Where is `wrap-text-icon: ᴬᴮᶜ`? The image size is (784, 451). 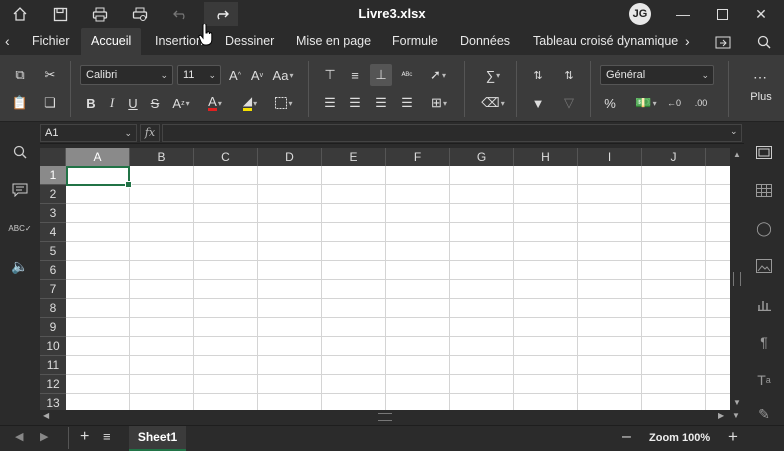 wrap-text-icon: ᴬᴮᶜ is located at coordinates (407, 75).